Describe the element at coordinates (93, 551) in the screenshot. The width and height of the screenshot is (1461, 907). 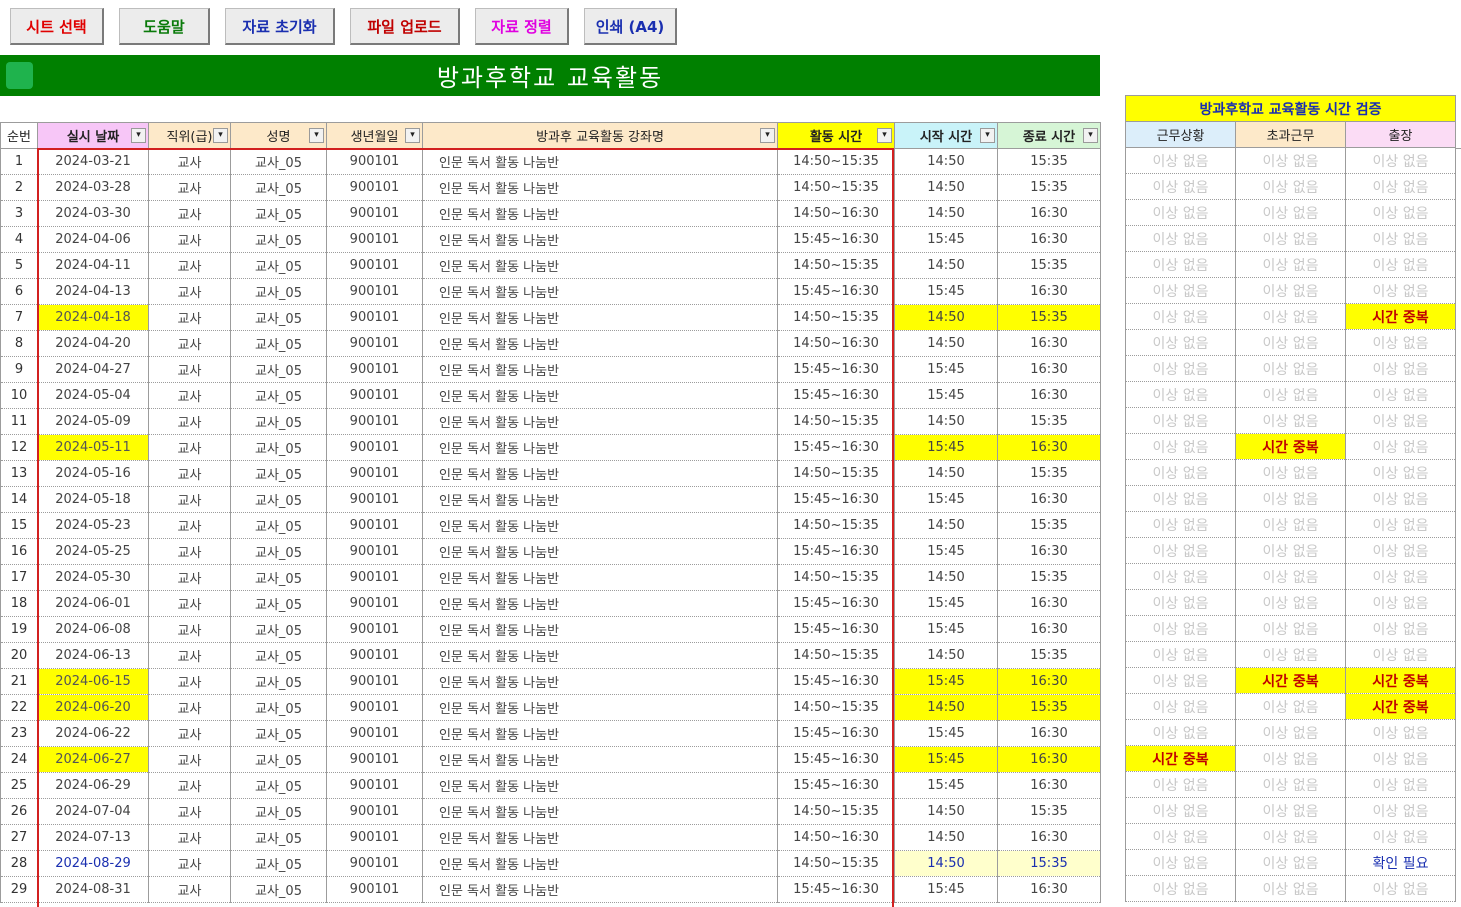
I see `cell-date: 2024-05-25` at that location.